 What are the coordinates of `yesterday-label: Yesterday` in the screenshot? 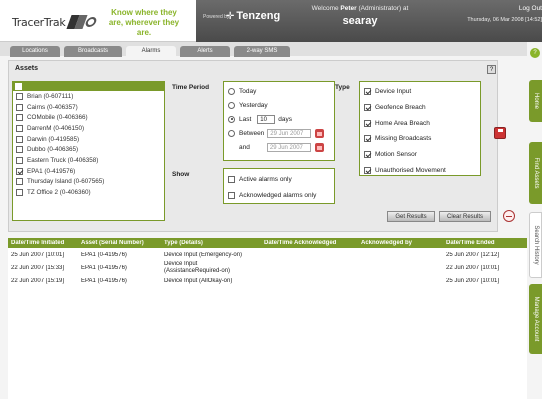 It's located at (253, 105).